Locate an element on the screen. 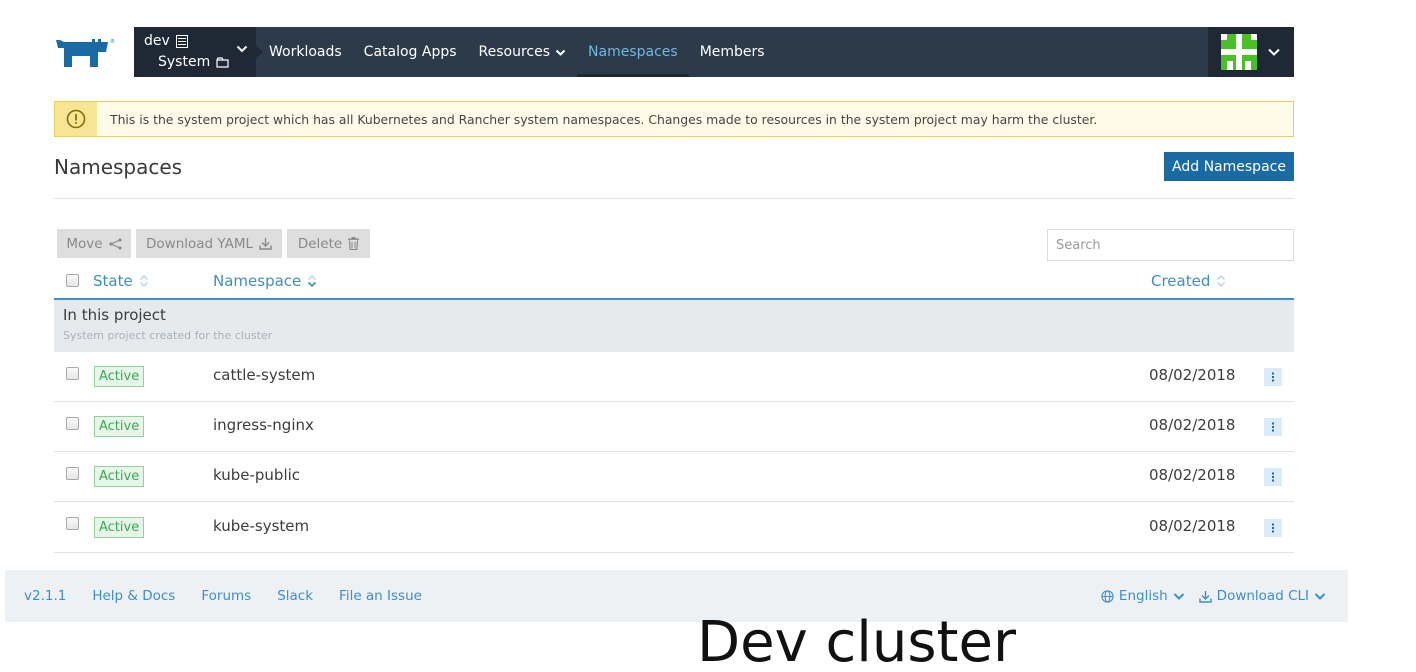 The height and width of the screenshot is (672, 1416). table-row: Active kube-public 08/02/2018 is located at coordinates (674, 477).